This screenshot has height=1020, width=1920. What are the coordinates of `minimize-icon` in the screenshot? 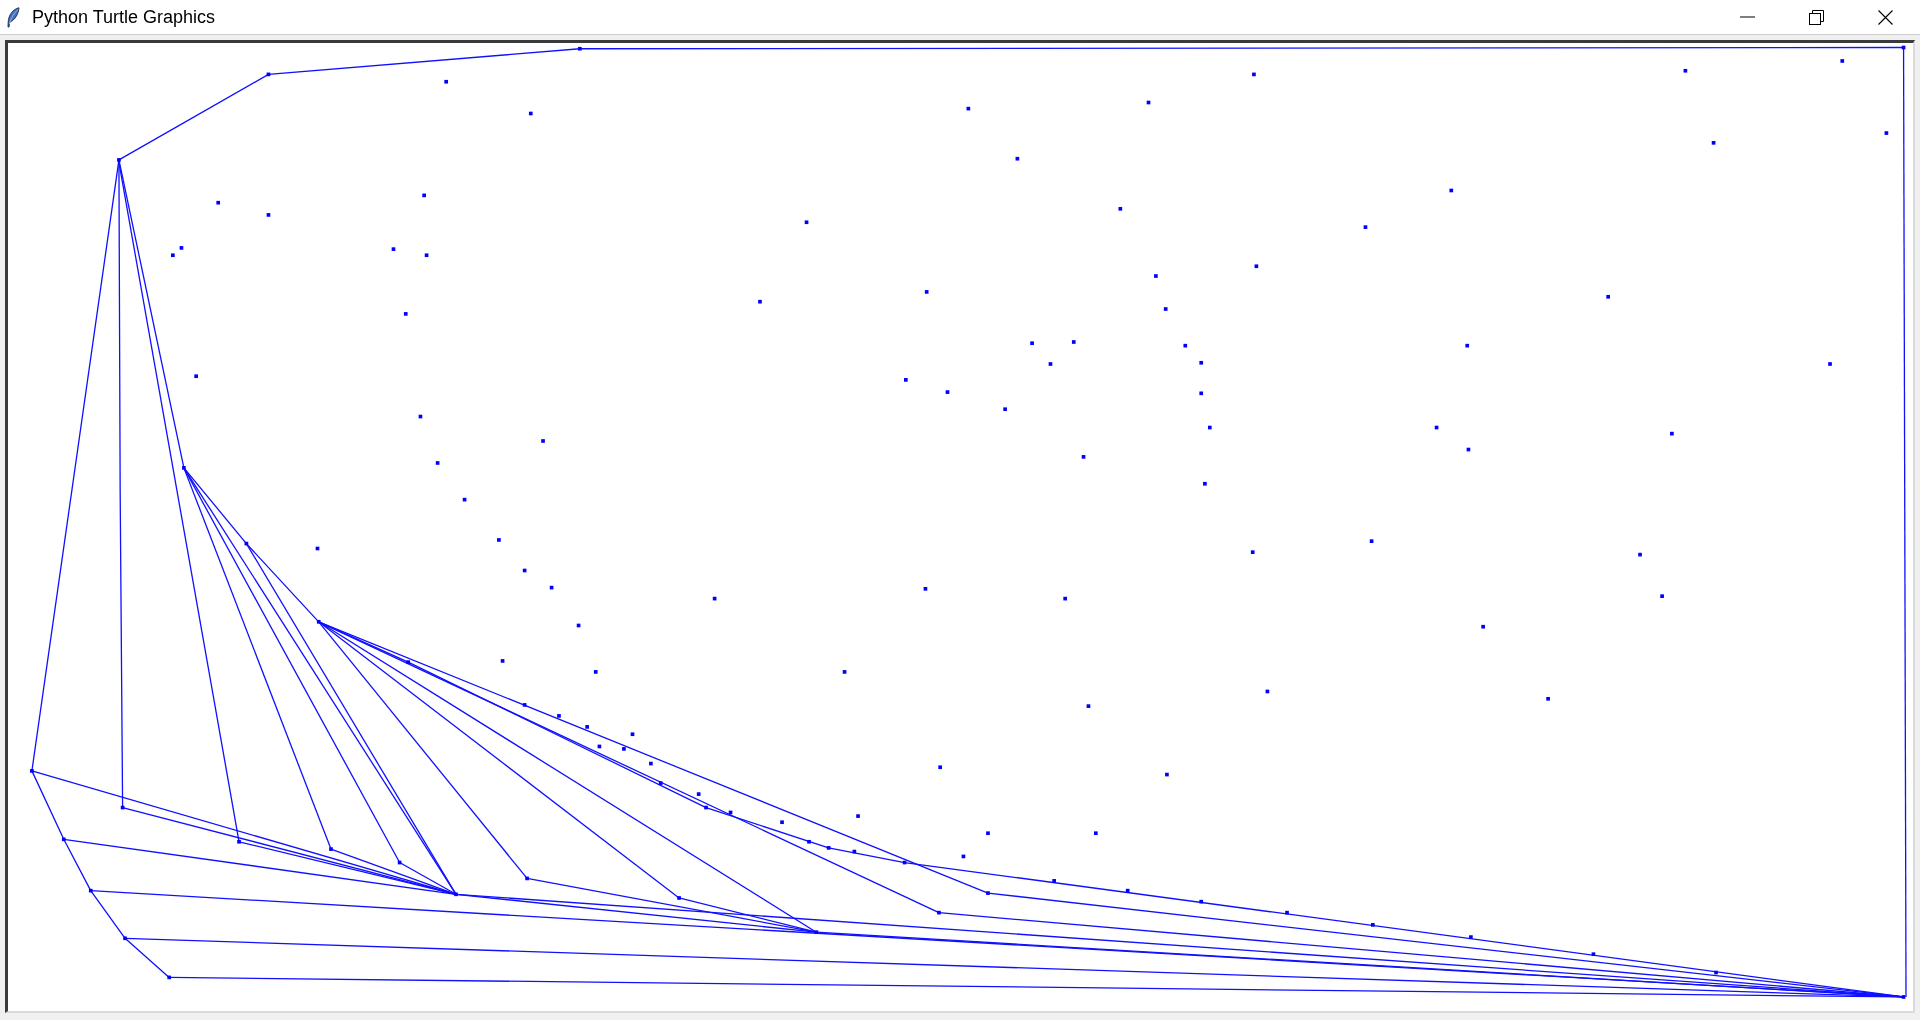 It's located at (1747, 17).